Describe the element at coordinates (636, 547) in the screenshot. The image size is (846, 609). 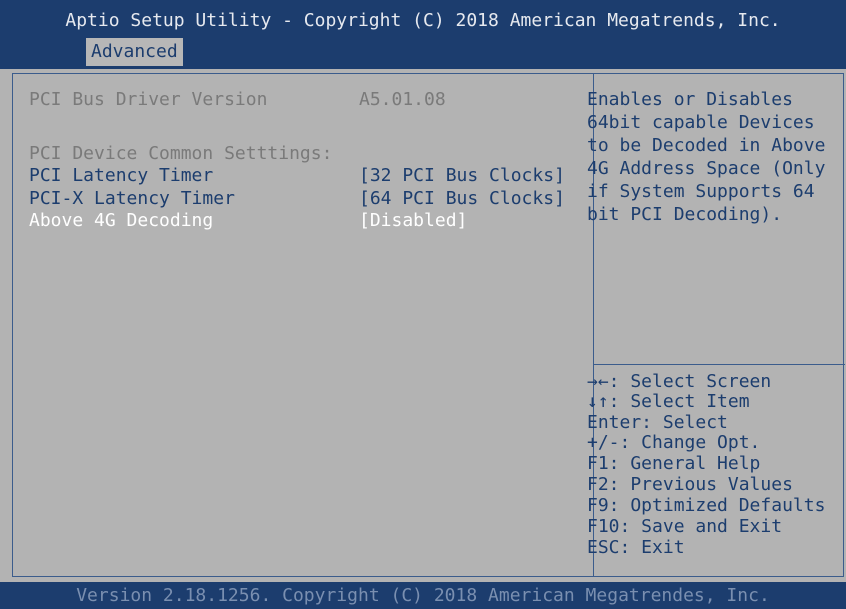
I see `key-help-escape: ESC: Exit` at that location.